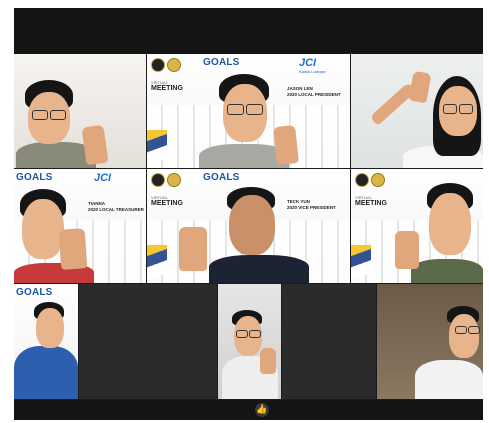 The height and width of the screenshot is (423, 489). I want to click on jci-logo: JCI Kuala Lumpur, so click(312, 65).